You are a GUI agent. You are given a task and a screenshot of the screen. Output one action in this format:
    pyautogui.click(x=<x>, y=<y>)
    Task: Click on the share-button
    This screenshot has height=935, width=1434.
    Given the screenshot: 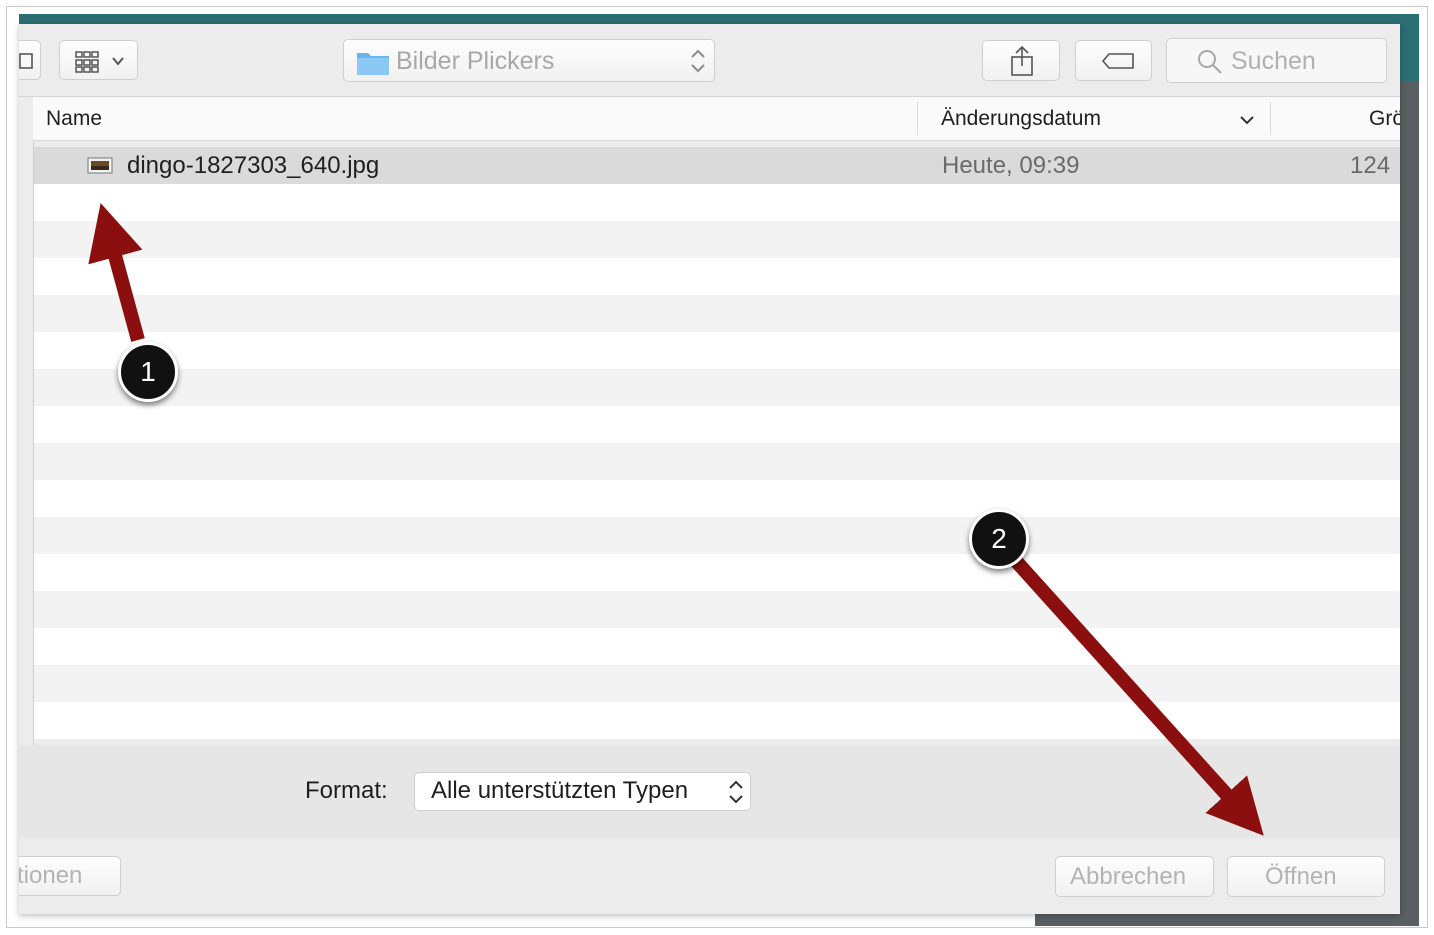 What is the action you would take?
    pyautogui.click(x=1021, y=60)
    